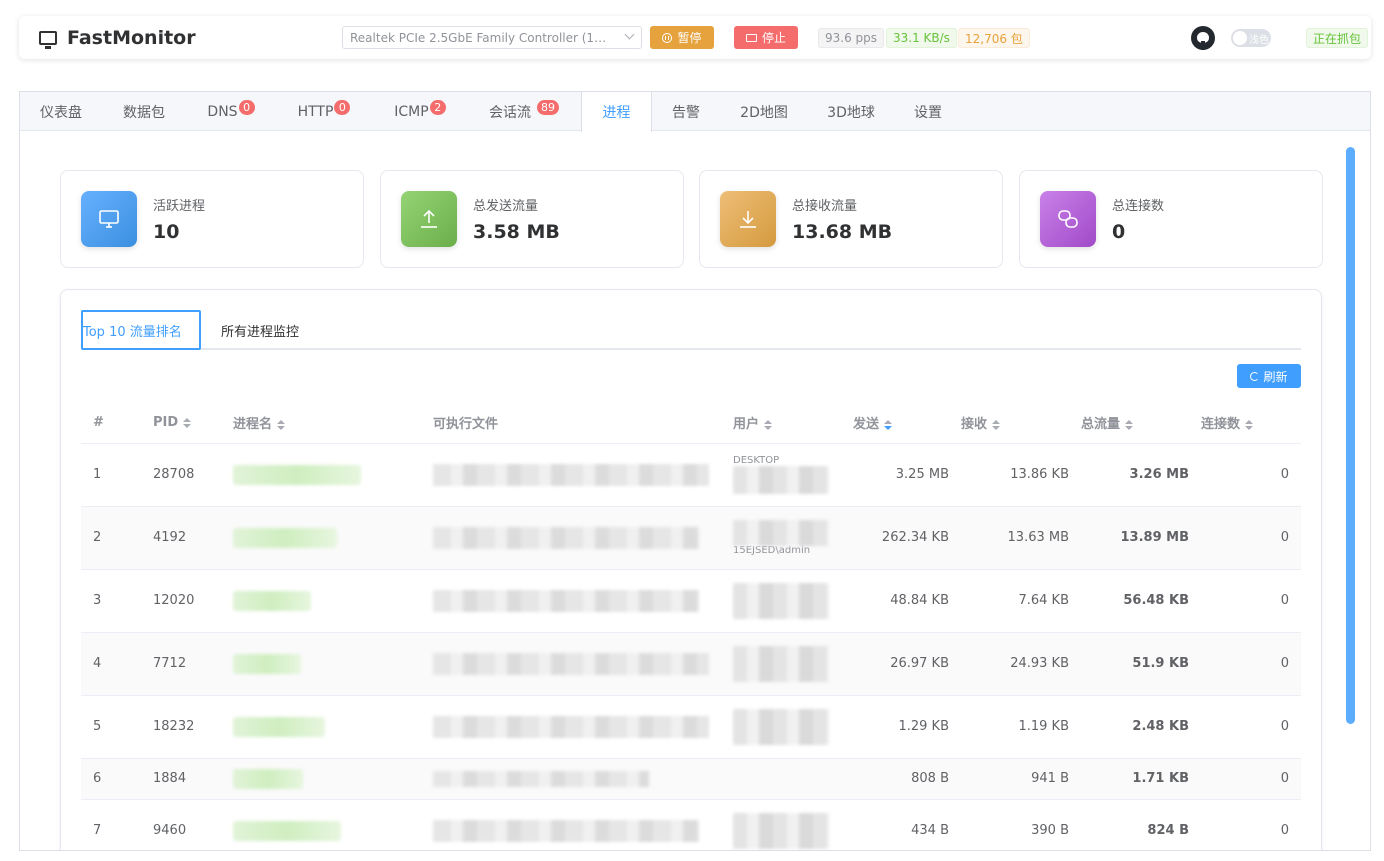 This screenshot has width=1384, height=861. I want to click on row-total: 3.26 MB, so click(1141, 475).